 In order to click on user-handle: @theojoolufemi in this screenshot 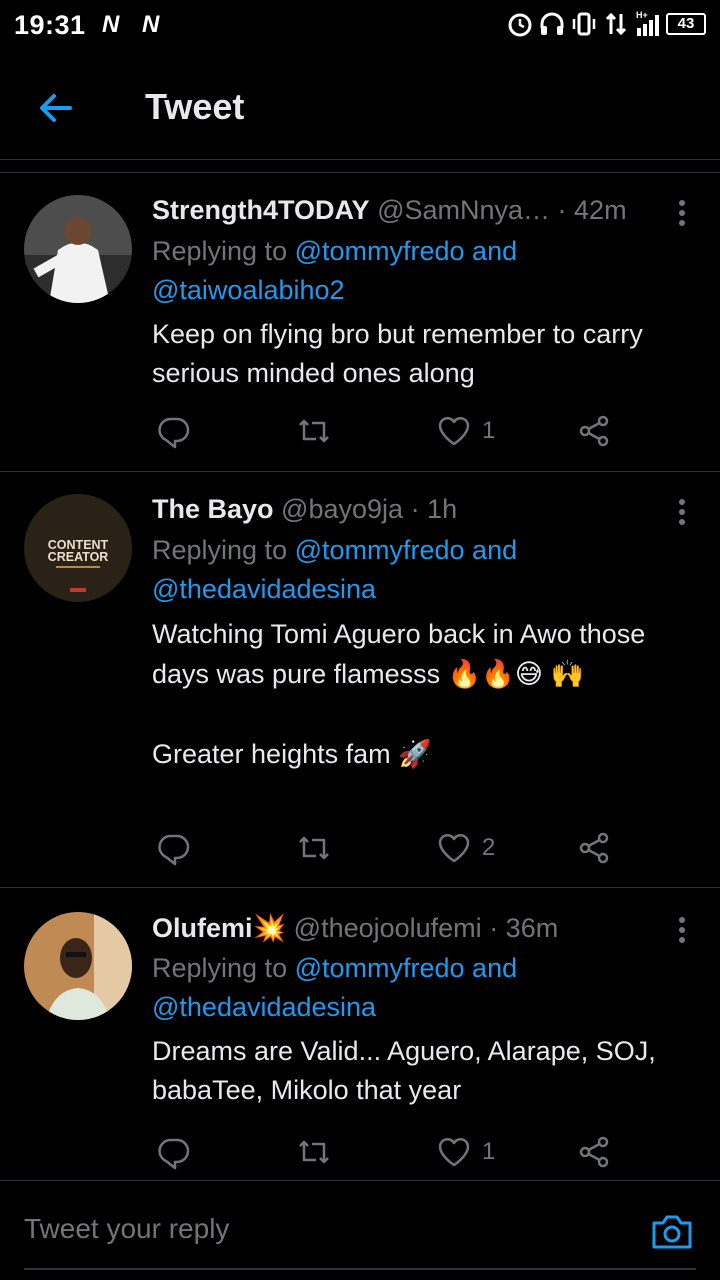, I will do `click(388, 928)`.